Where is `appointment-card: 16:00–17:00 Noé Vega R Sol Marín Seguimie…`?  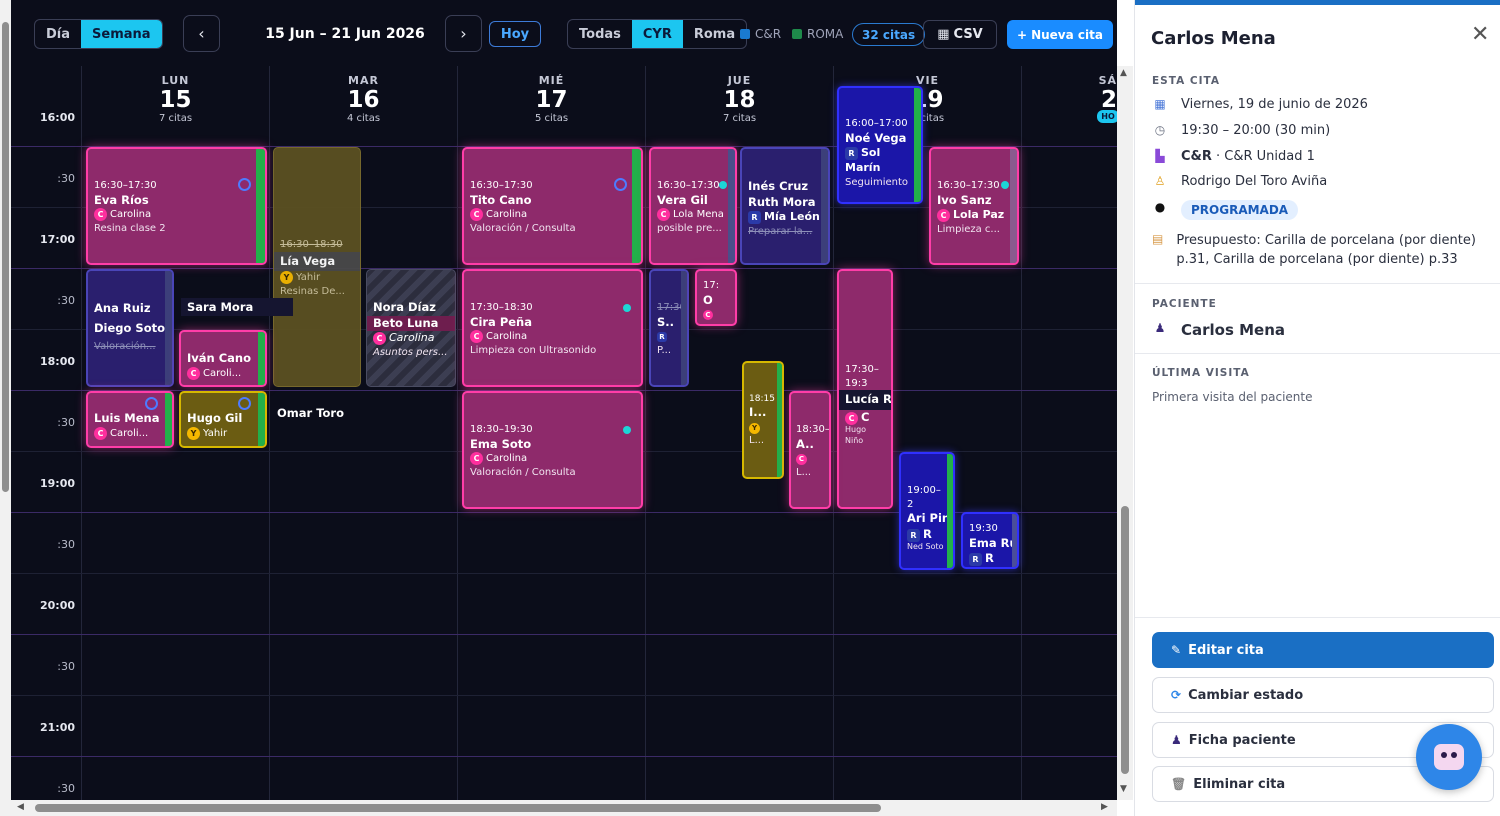
appointment-card: 16:00–17:00 Noé Vega R Sol Marín Seguimie… is located at coordinates (880, 145).